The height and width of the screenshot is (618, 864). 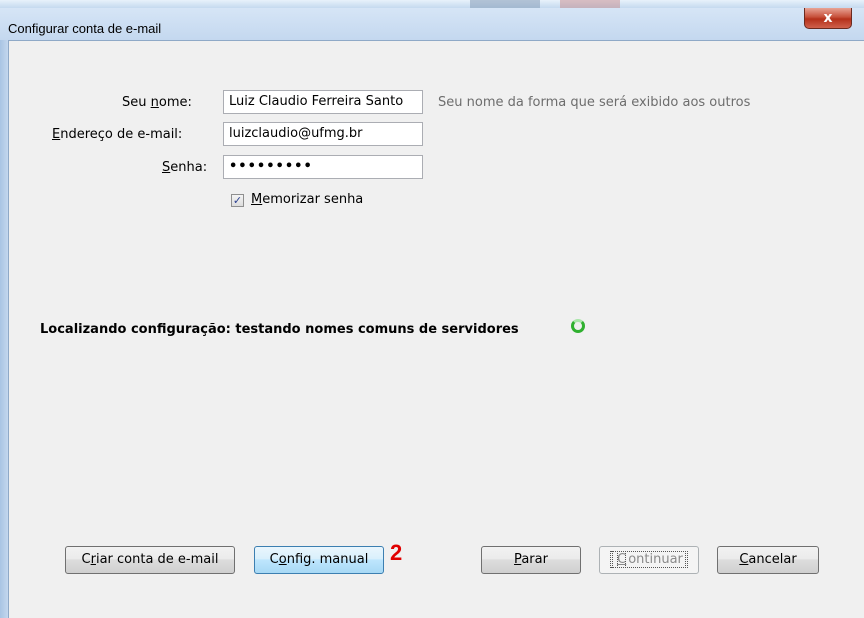 I want to click on create-account-button: Criar conta de e-mail, so click(x=150, y=560).